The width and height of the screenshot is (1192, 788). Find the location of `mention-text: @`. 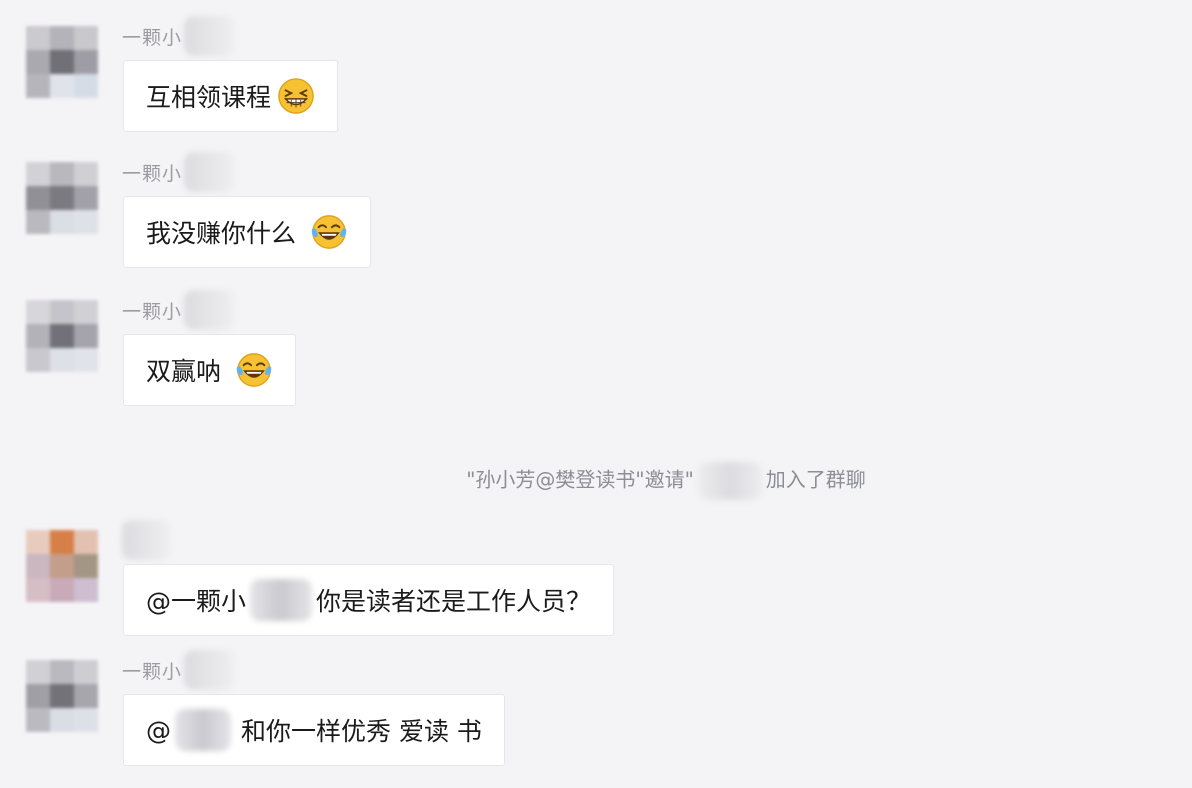

mention-text: @ is located at coordinates (158, 730).